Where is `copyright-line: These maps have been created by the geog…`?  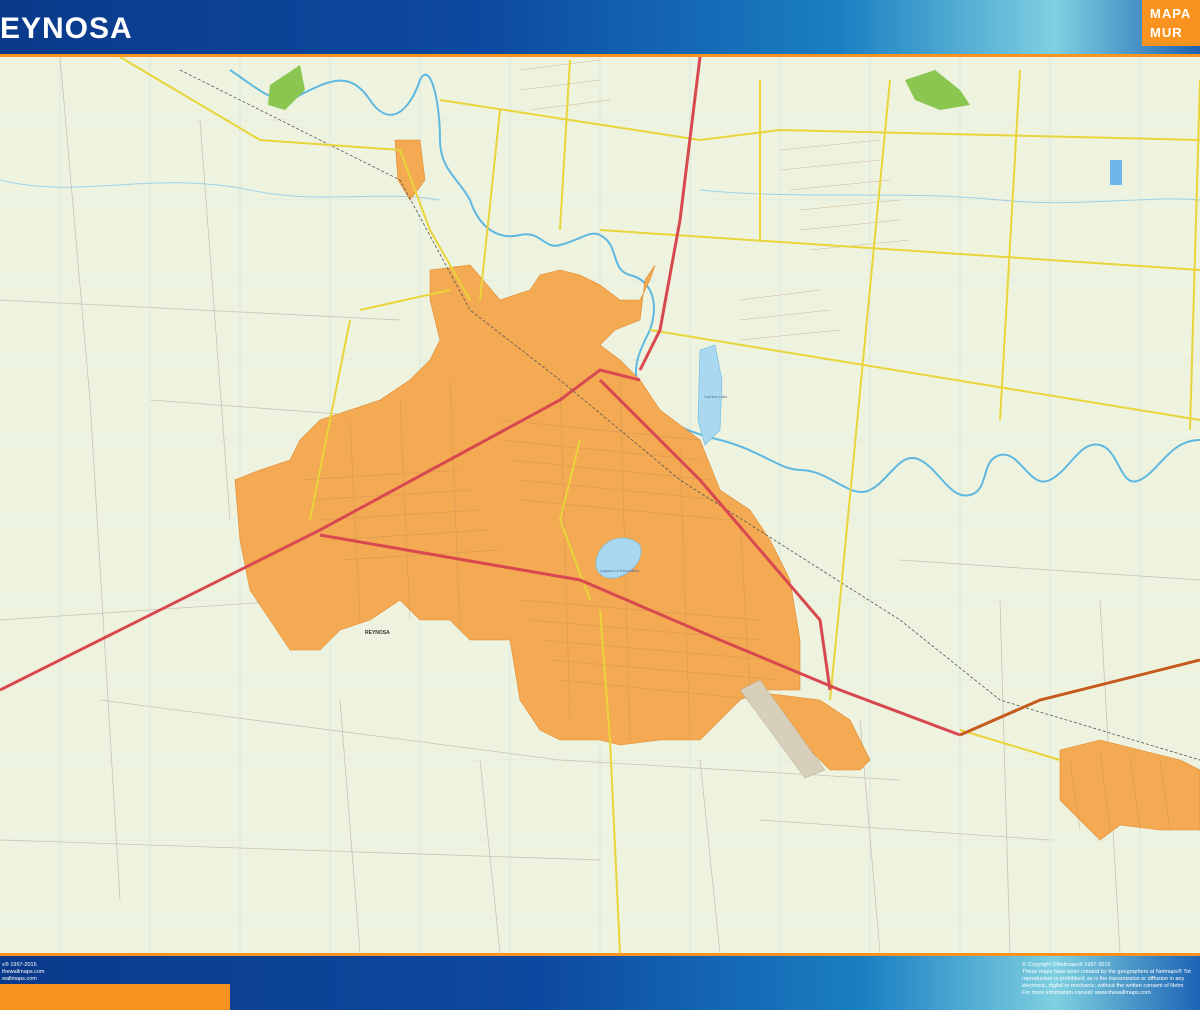 copyright-line: These maps have been created by the geog… is located at coordinates (1106, 972).